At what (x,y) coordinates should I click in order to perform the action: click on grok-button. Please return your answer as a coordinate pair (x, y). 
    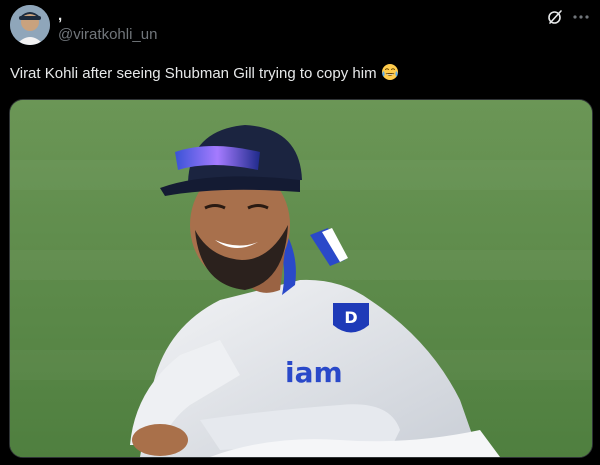
    Looking at the image, I should click on (555, 17).